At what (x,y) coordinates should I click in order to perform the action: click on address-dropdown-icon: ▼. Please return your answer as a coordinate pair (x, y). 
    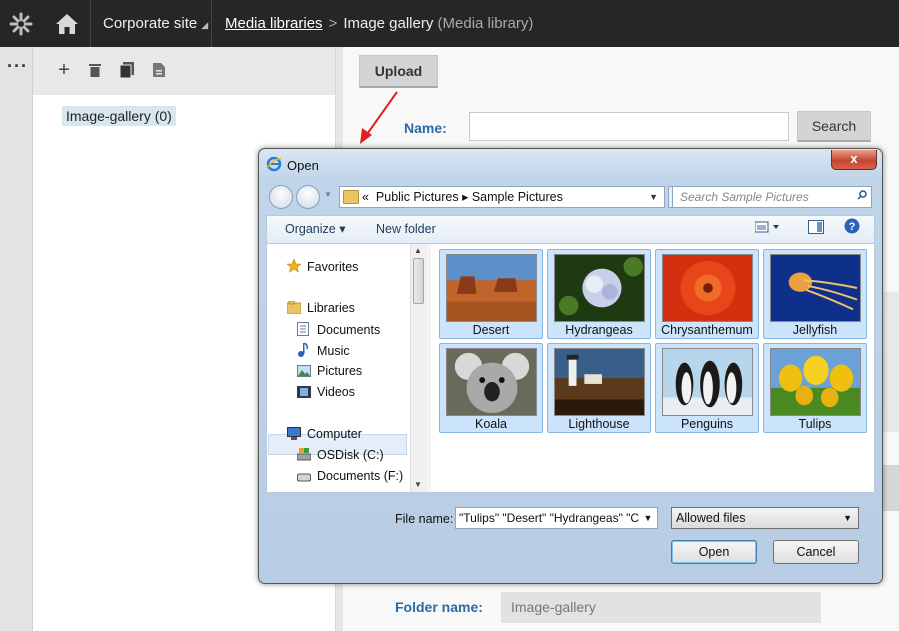
    Looking at the image, I should click on (653, 197).